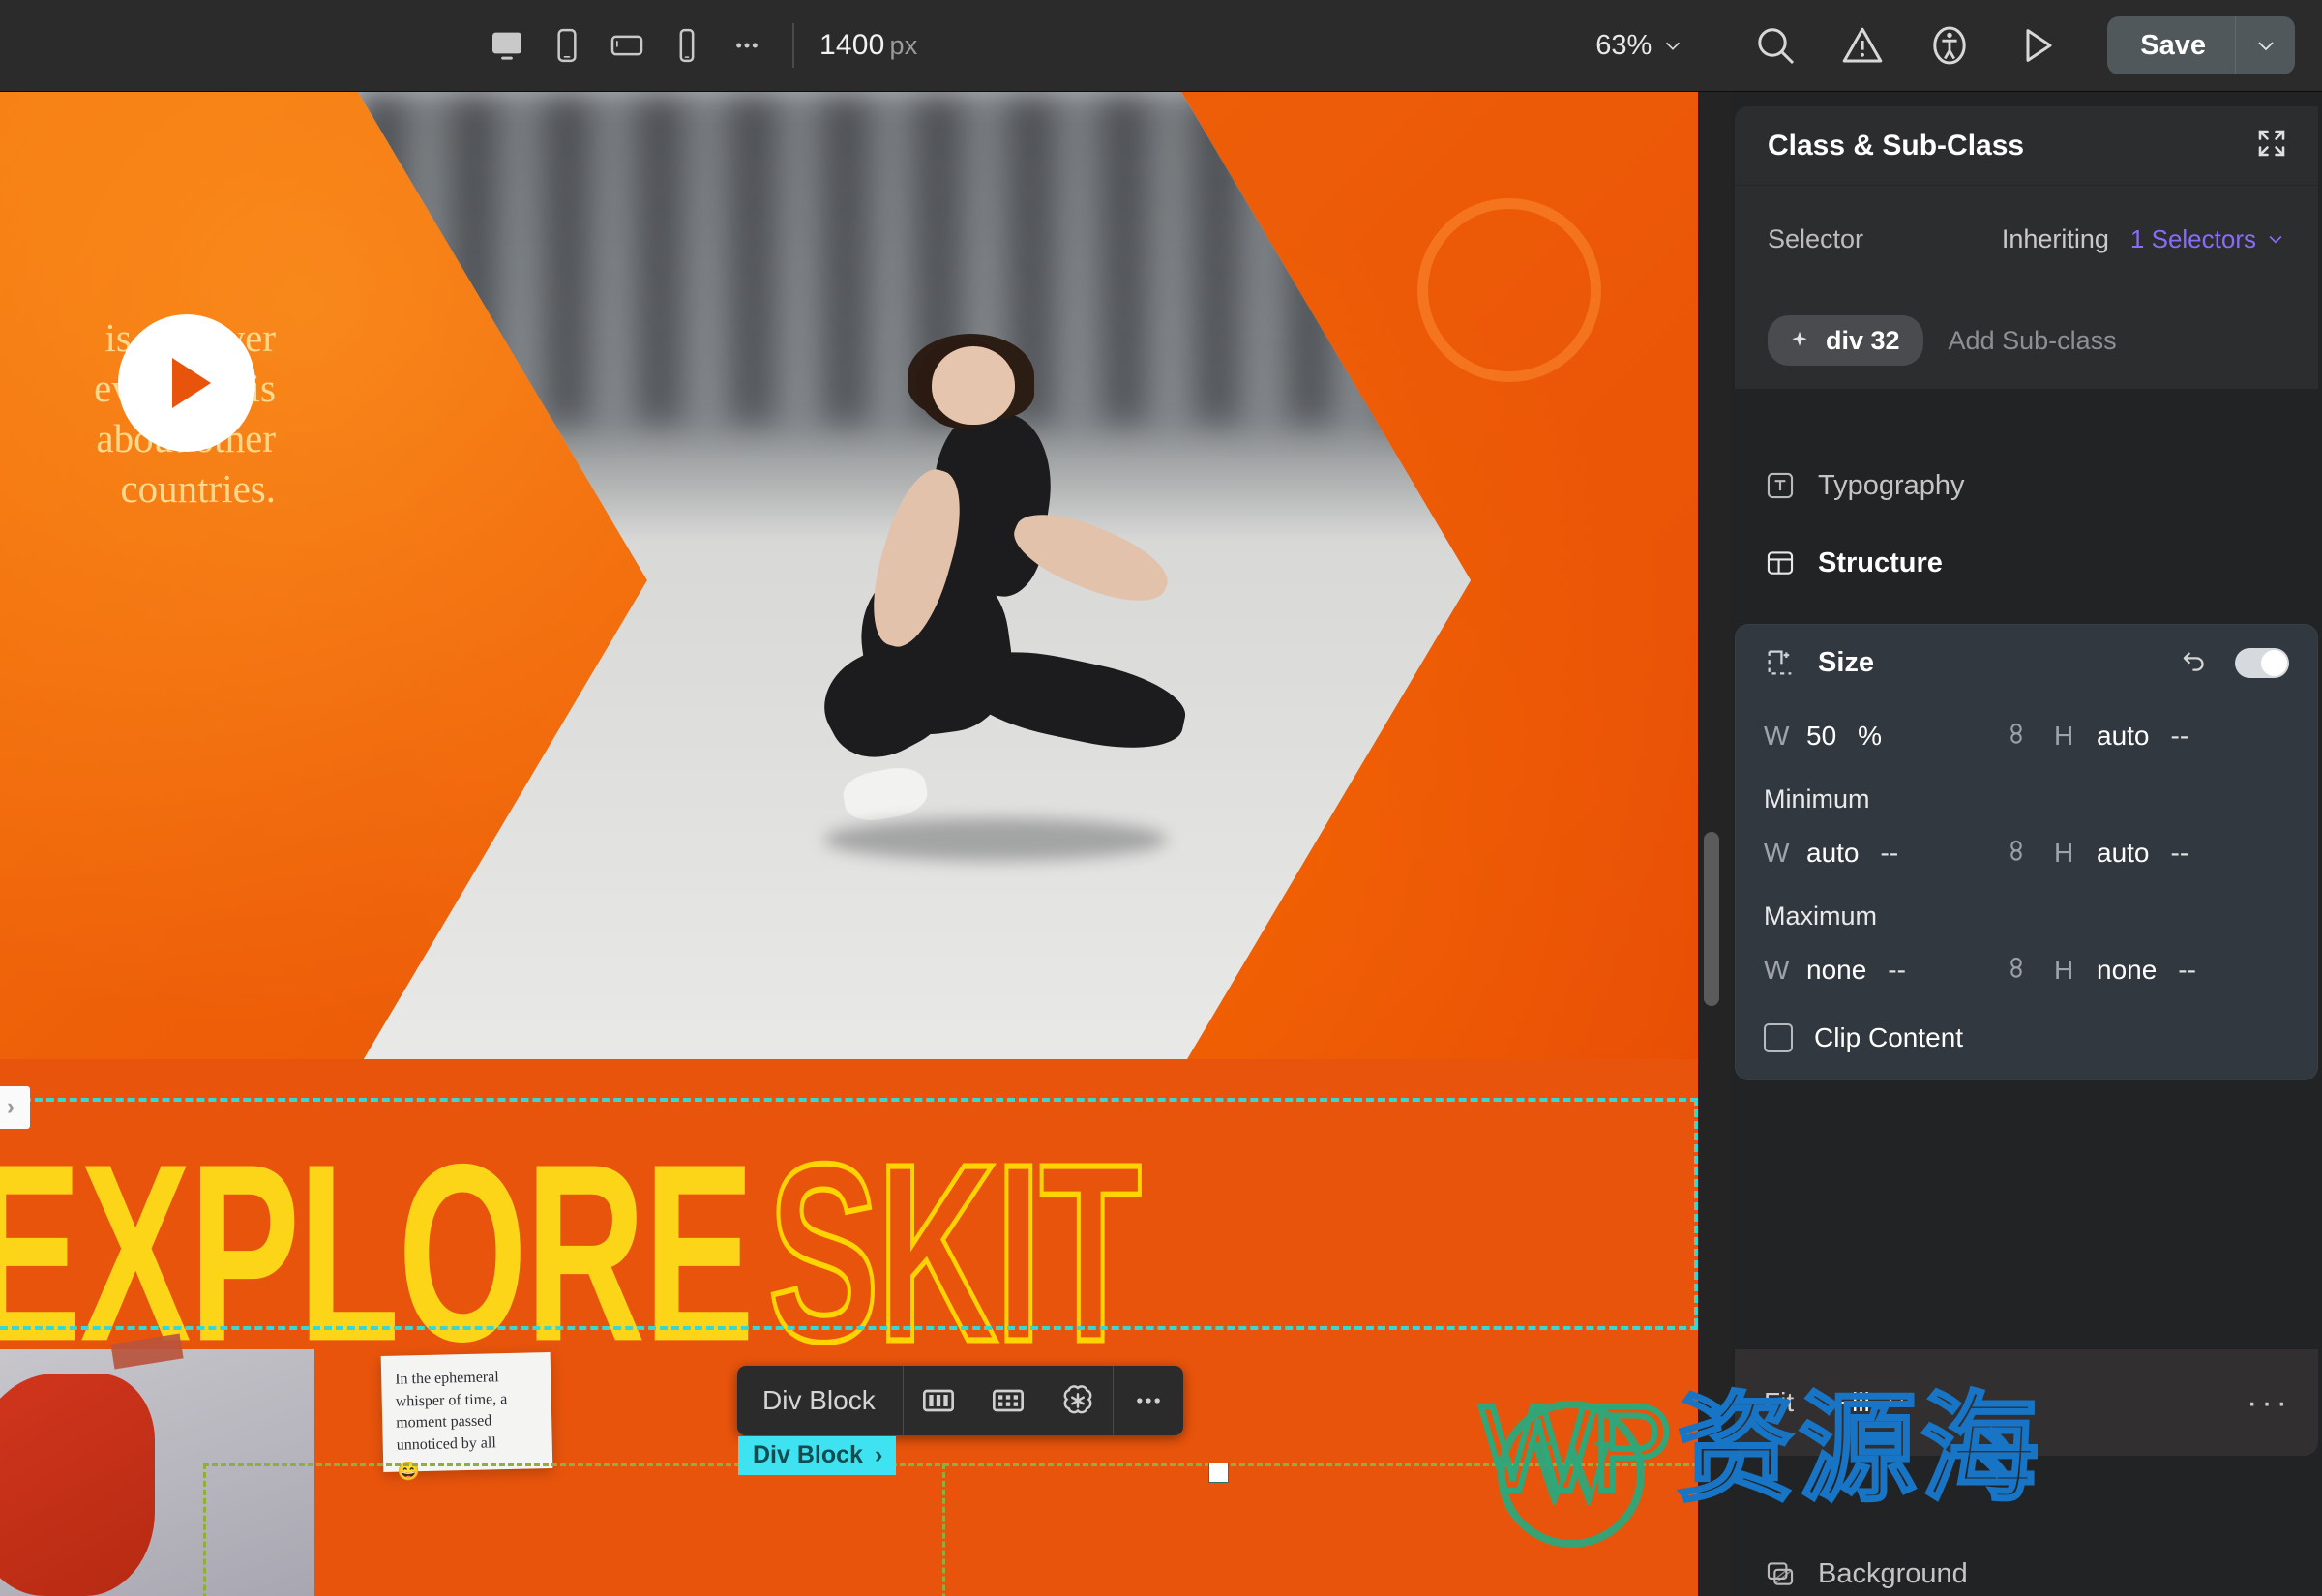 This screenshot has width=2322, height=1596. I want to click on play-button, so click(186, 383).